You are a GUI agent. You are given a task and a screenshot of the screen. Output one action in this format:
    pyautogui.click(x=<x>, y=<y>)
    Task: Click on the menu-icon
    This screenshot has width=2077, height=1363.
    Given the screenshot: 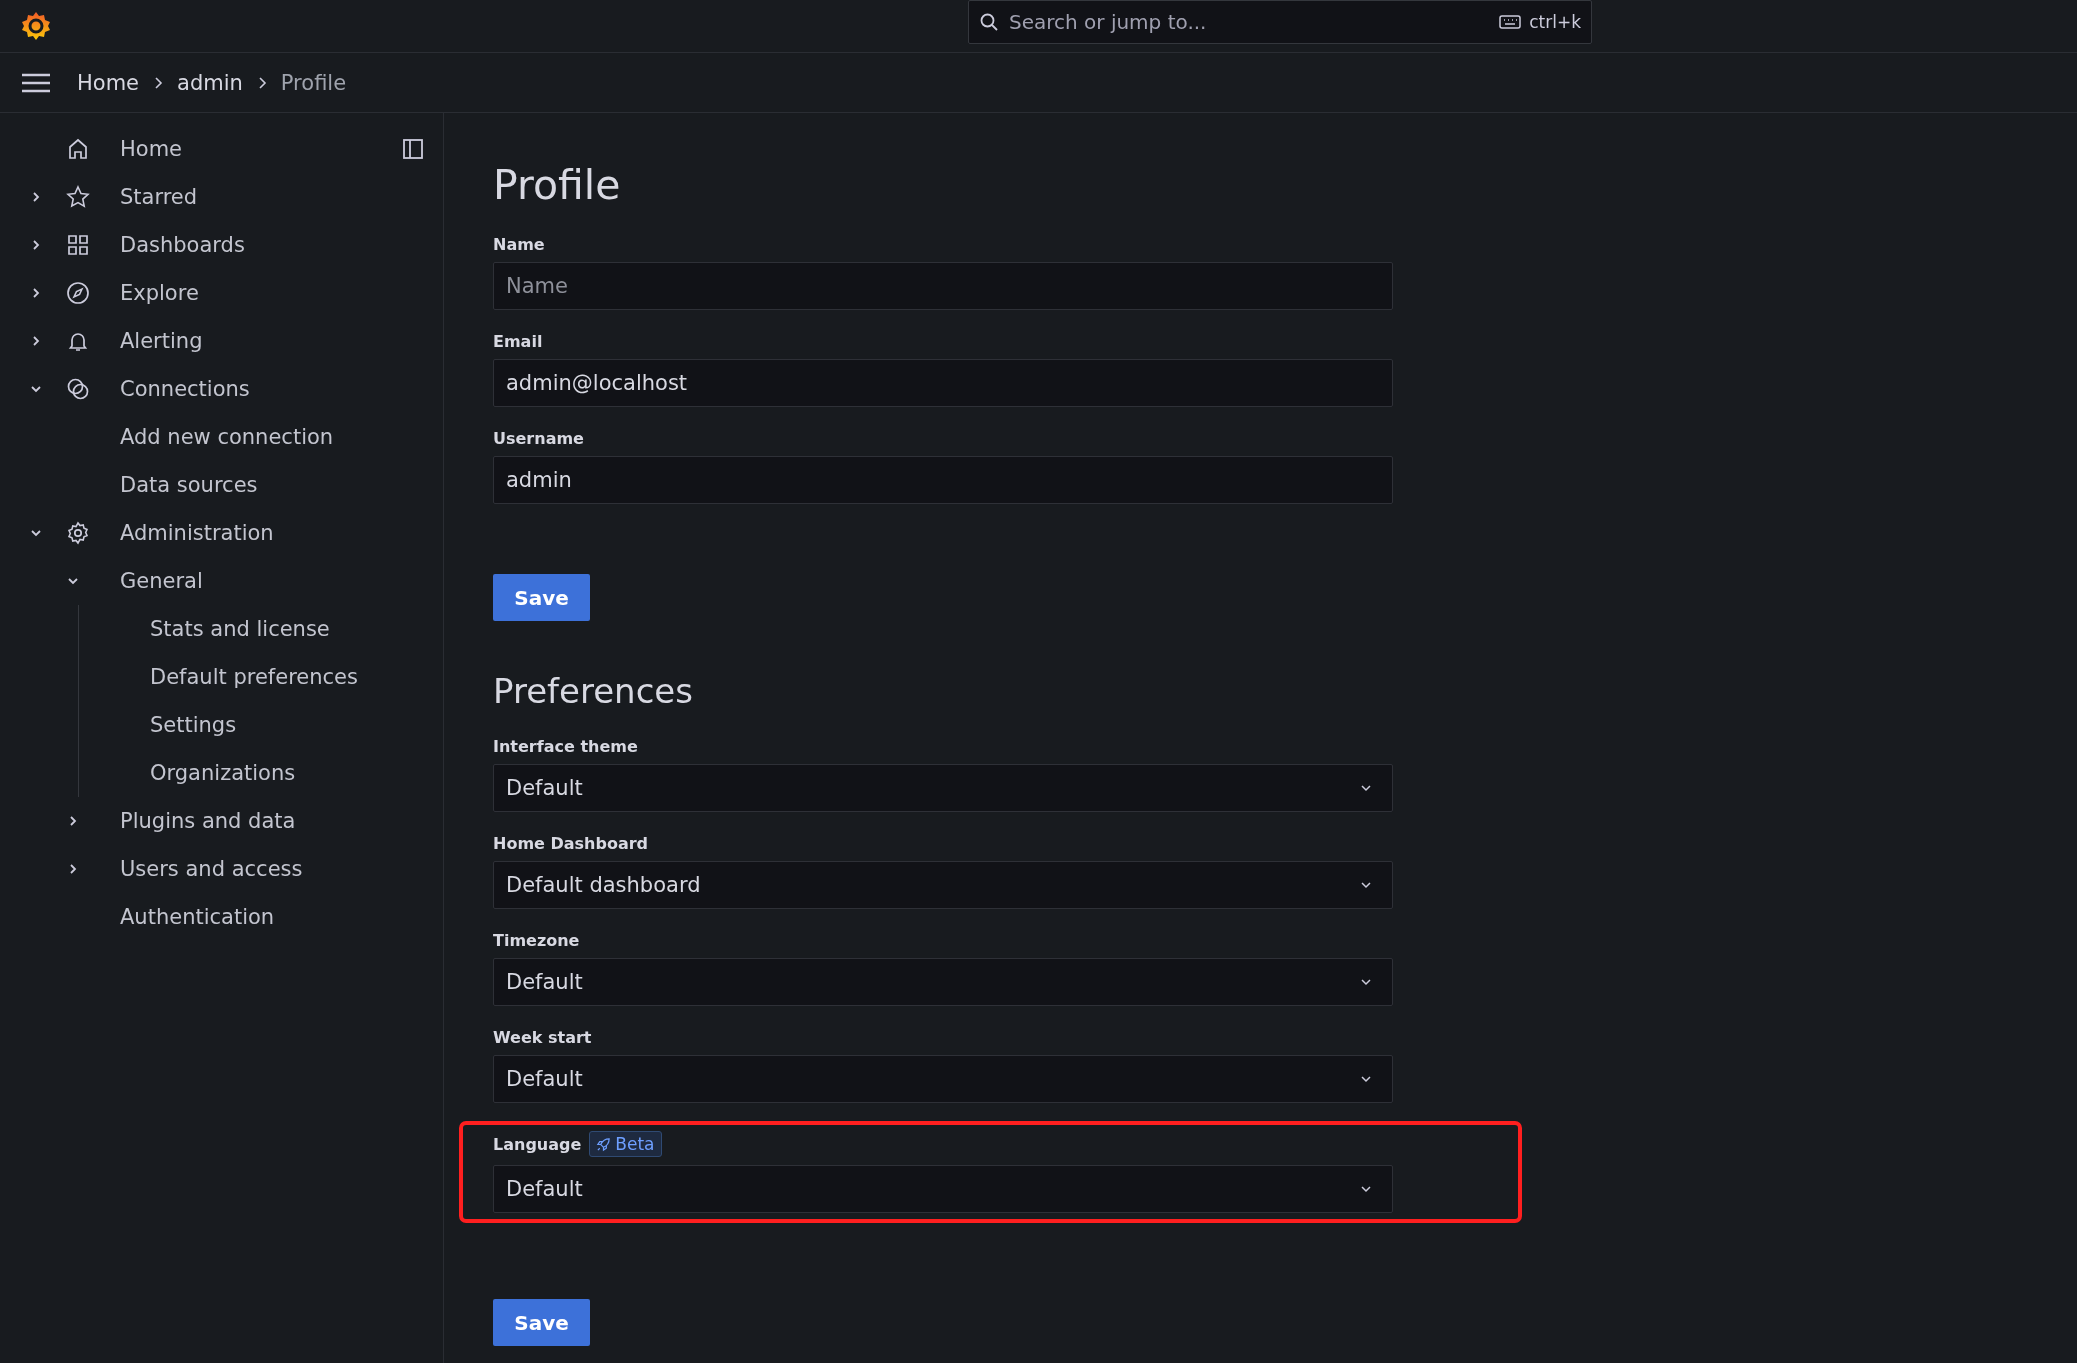 What is the action you would take?
    pyautogui.click(x=36, y=82)
    